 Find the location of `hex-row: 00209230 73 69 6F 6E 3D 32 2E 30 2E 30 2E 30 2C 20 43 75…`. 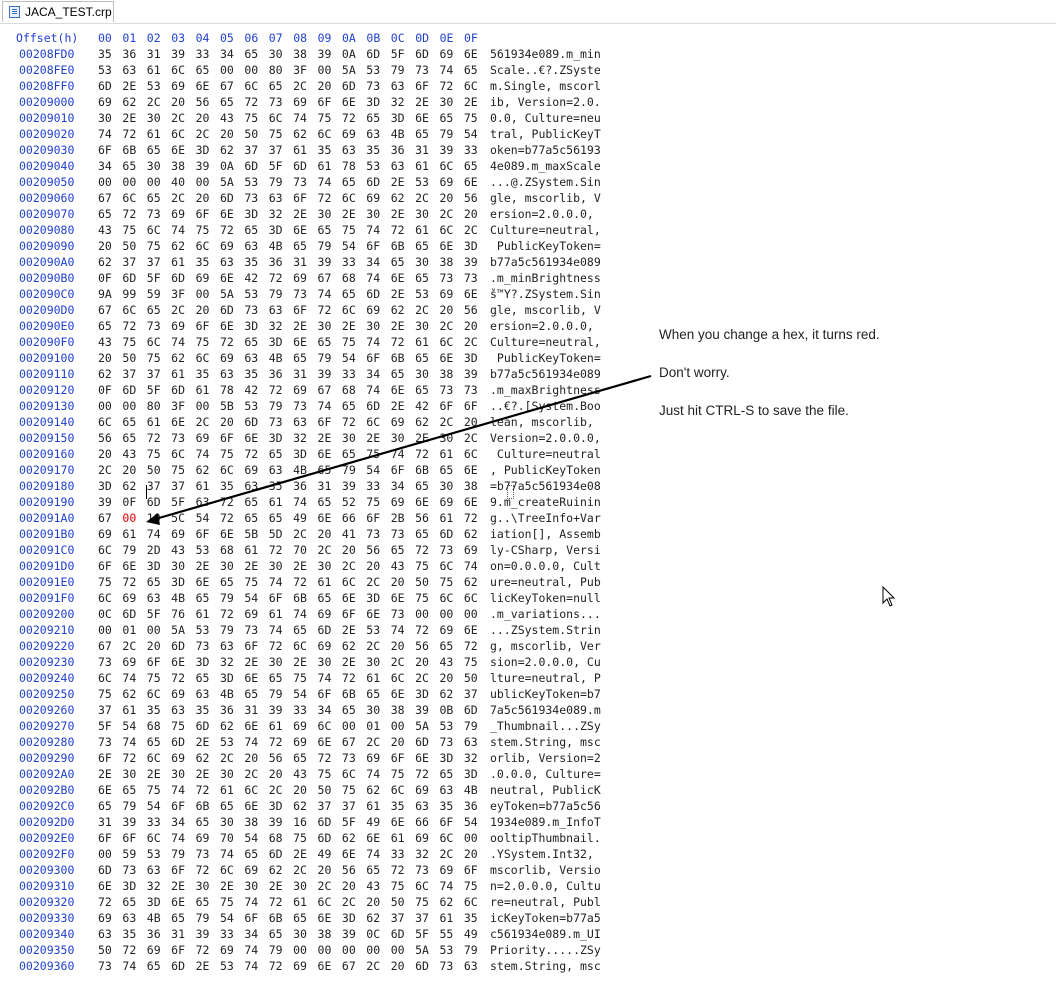

hex-row: 00209230 73 69 6F 6E 3D 32 2E 30 2E 30 2E 30 2C 20 43 75… is located at coordinates (320, 662).